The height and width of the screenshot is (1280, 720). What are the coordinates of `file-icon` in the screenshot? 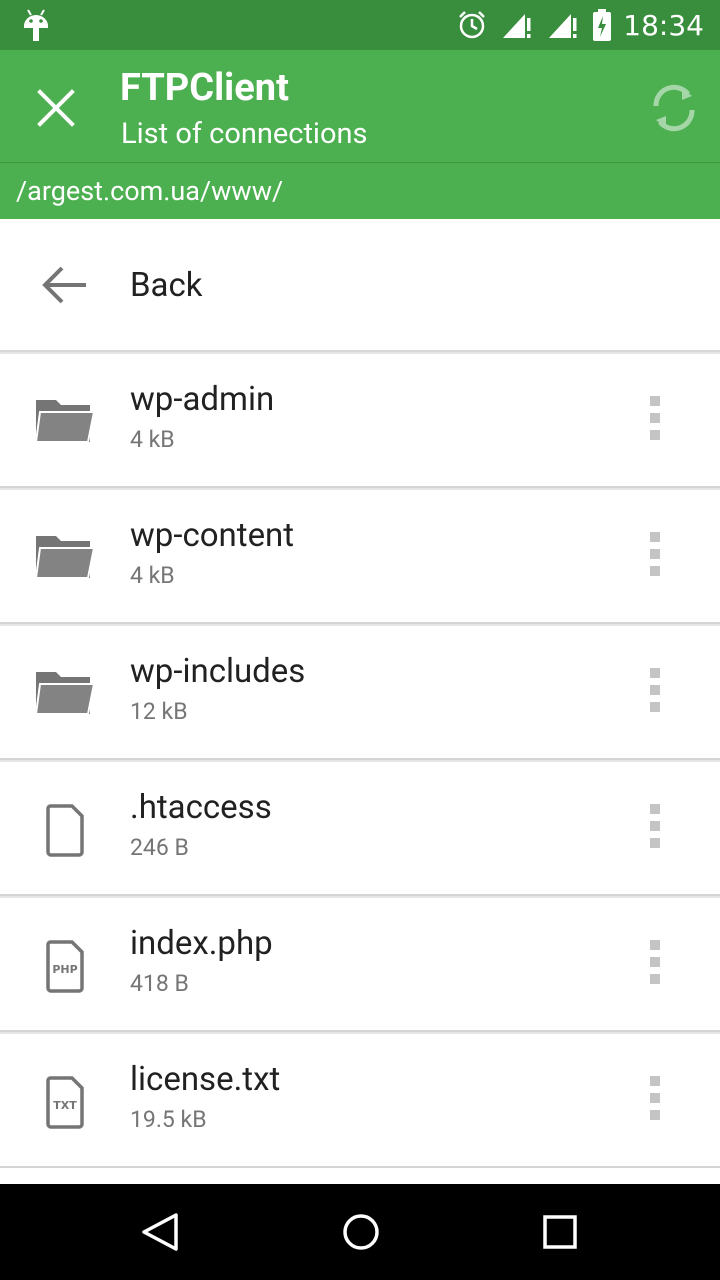 It's located at (65, 830).